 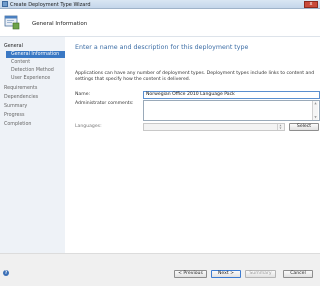 What do you see at coordinates (226, 274) in the screenshot?
I see `next-button: Next >` at bounding box center [226, 274].